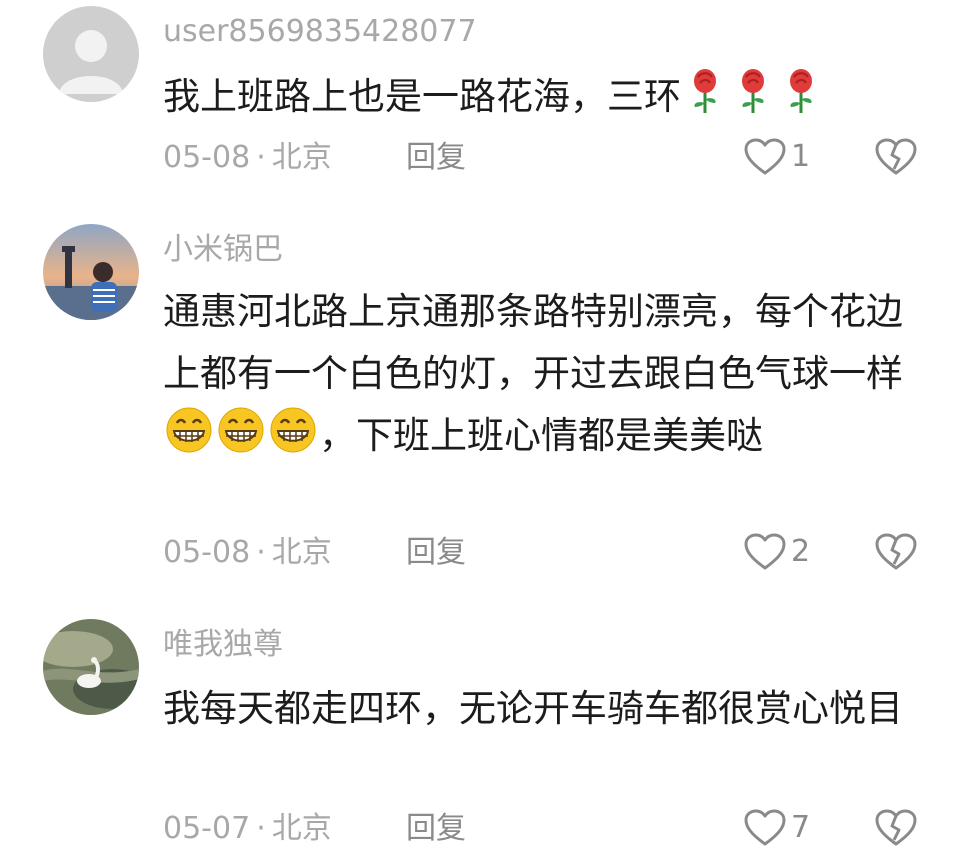 This screenshot has width=967, height=864. I want to click on comment-text: 我每天都走四环，无论开车骑车都很赏心悦目, so click(548, 709).